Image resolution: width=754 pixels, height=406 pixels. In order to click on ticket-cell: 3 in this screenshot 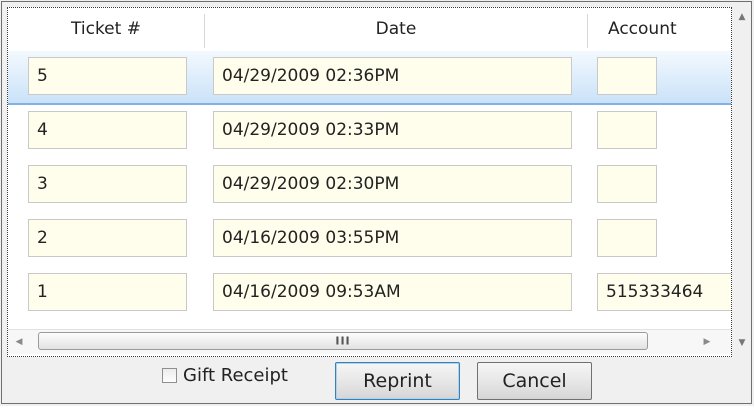, I will do `click(107, 184)`.